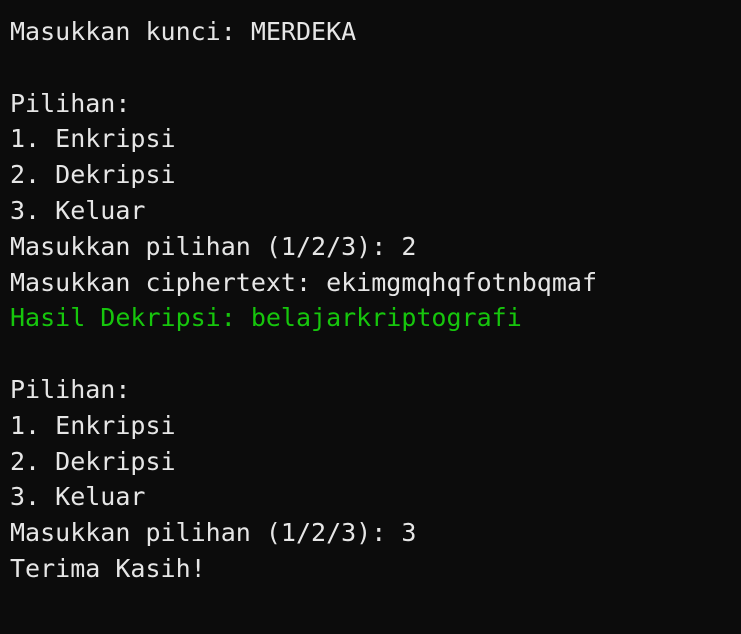 Image resolution: width=741 pixels, height=634 pixels. I want to click on terminal-line-key-prompt: Masukkan kunci: MERDEKA, so click(183, 31).